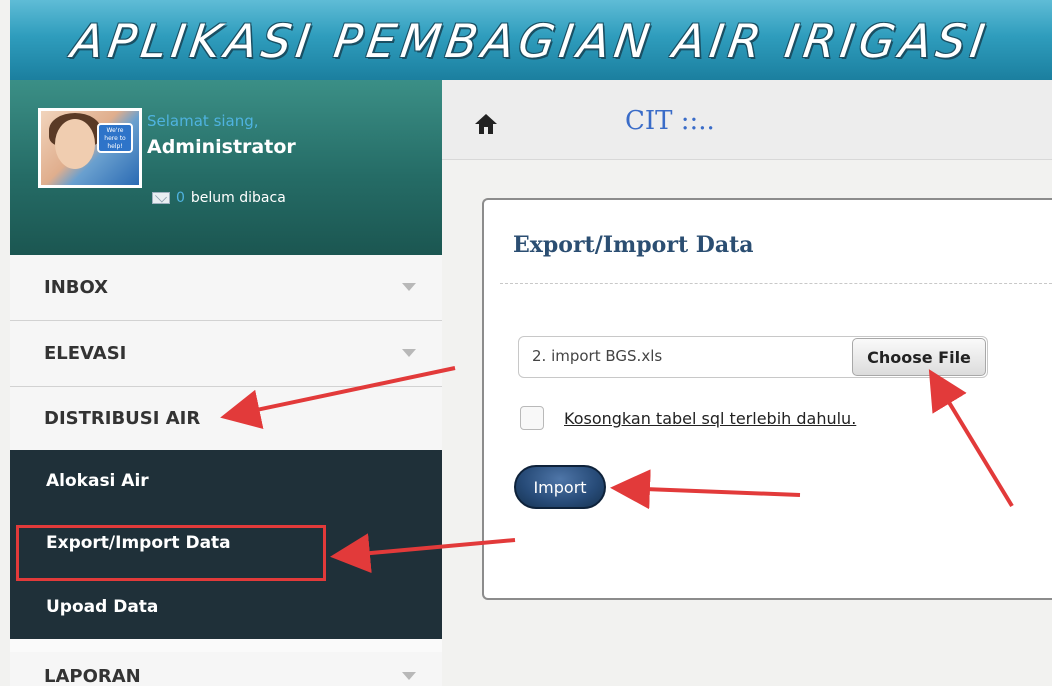 Image resolution: width=1052 pixels, height=686 pixels. I want to click on avatar: We're here to help!, so click(90, 148).